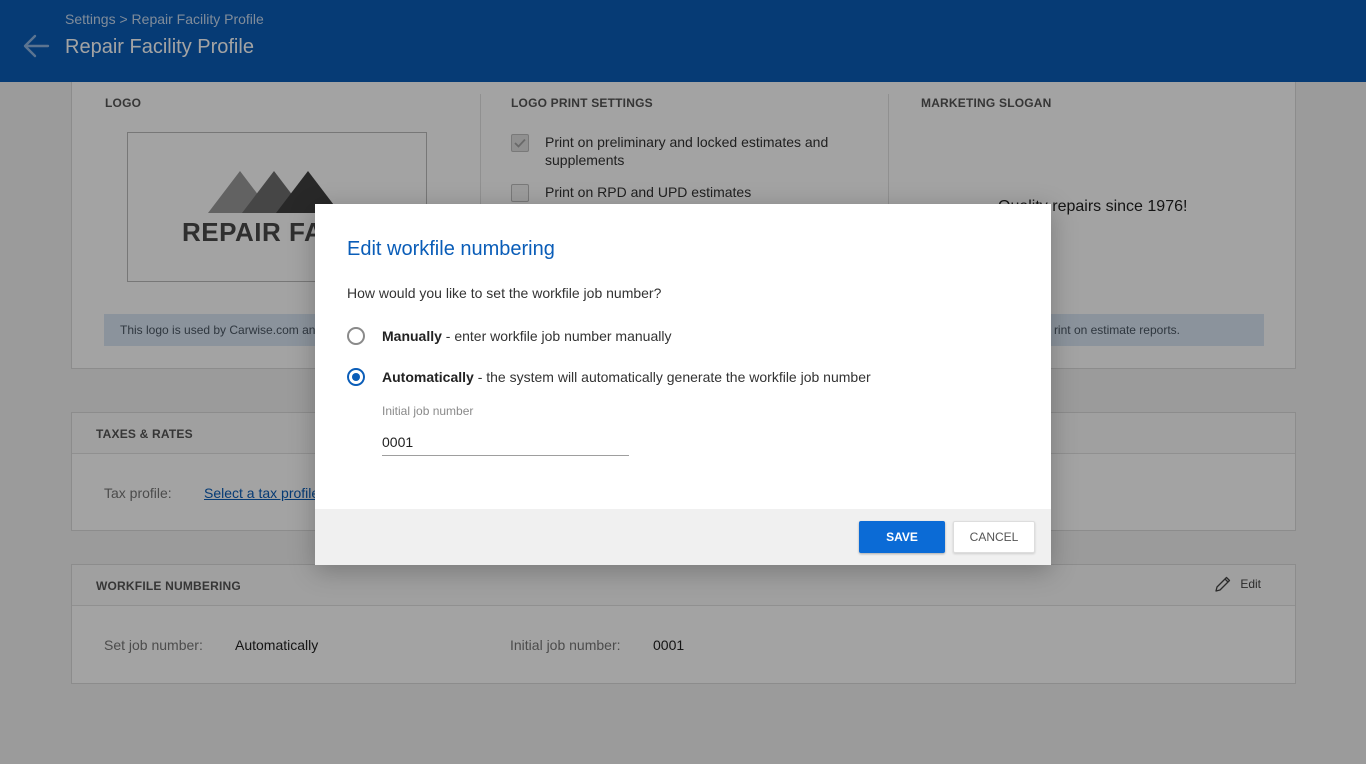  What do you see at coordinates (356, 336) in the screenshot?
I see `radio-button` at bounding box center [356, 336].